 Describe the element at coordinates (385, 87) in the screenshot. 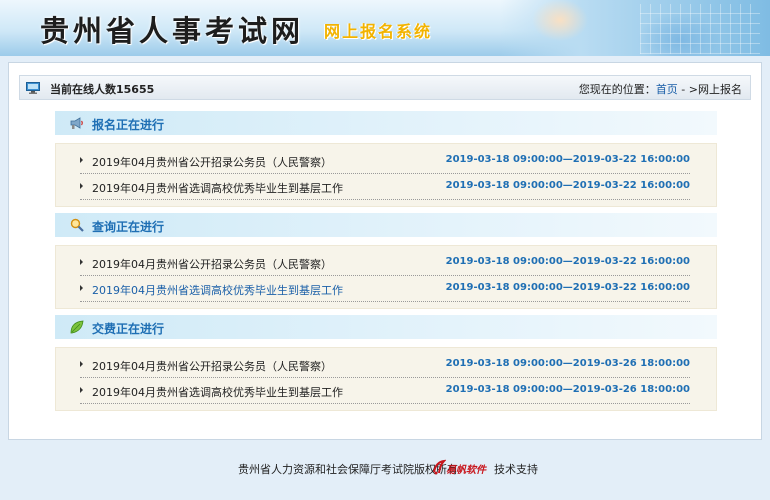

I see `status-bar: 当前在线人数15655 您现在的位置：首页 - >网上报名` at that location.